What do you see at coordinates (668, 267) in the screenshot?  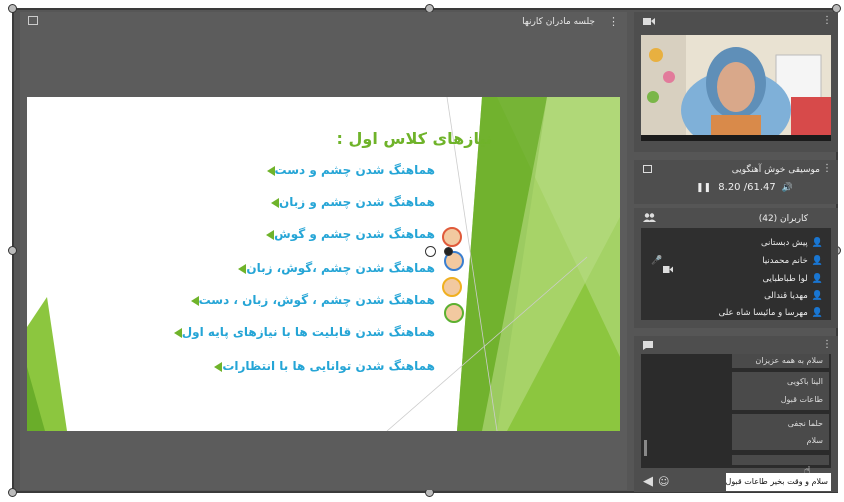 I see `webcam-on-icon` at bounding box center [668, 267].